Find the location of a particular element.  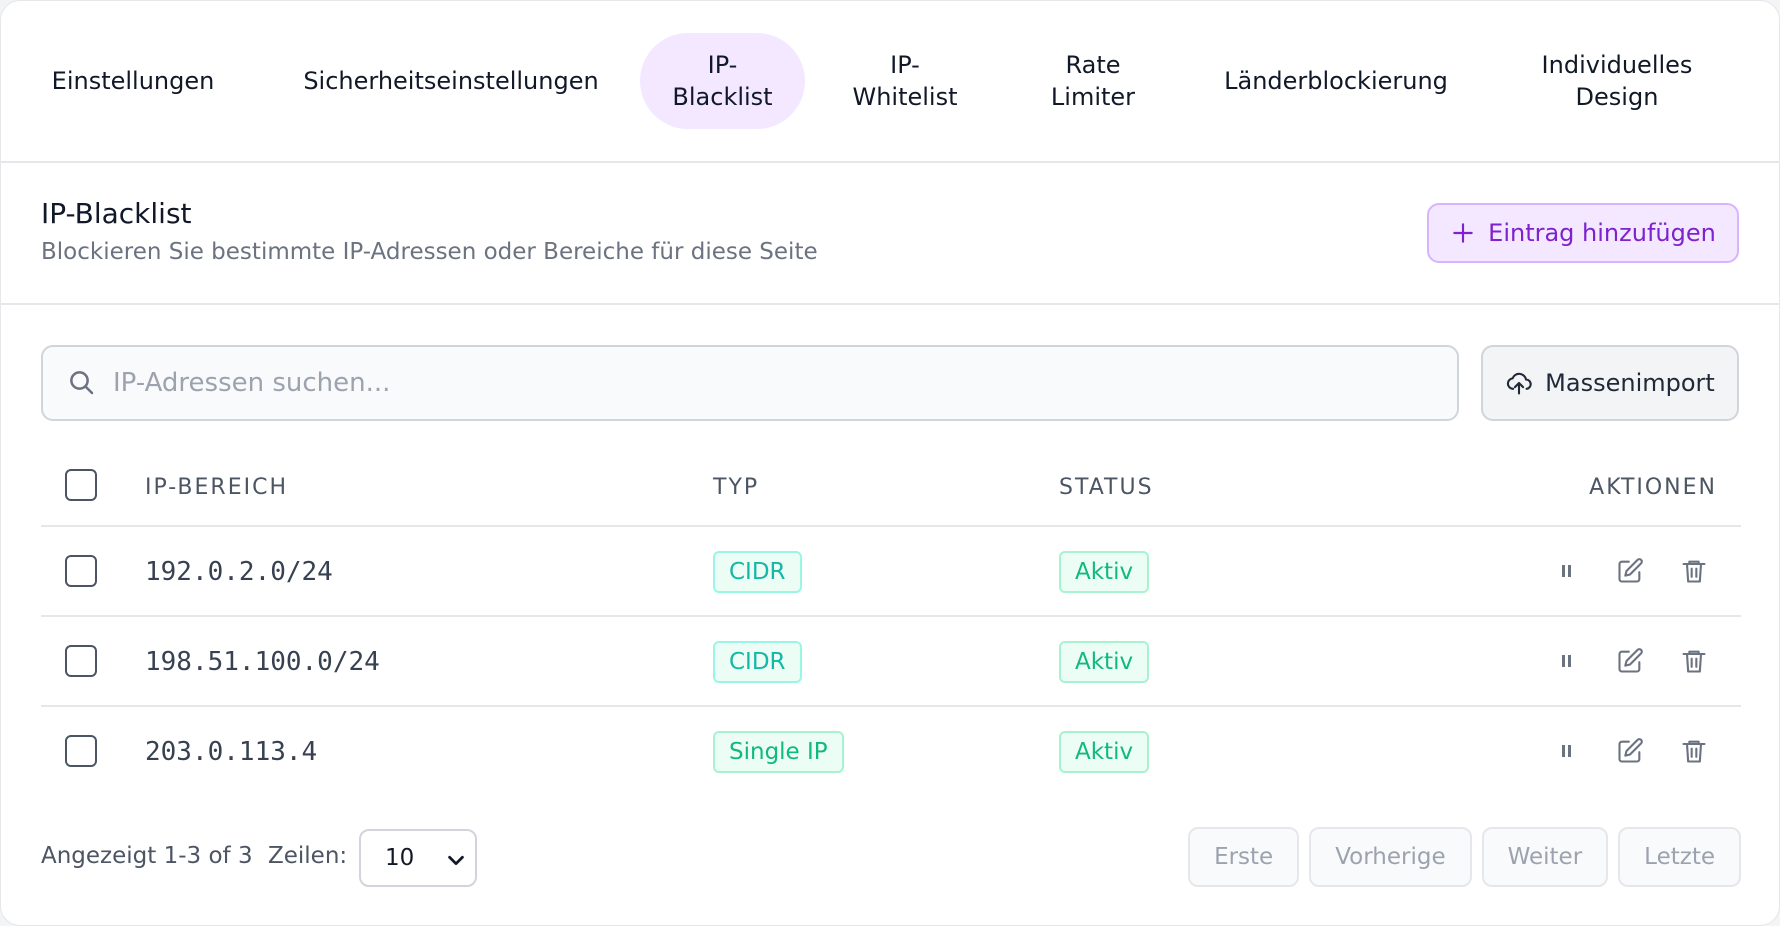

column-type: TYP is located at coordinates (736, 487).